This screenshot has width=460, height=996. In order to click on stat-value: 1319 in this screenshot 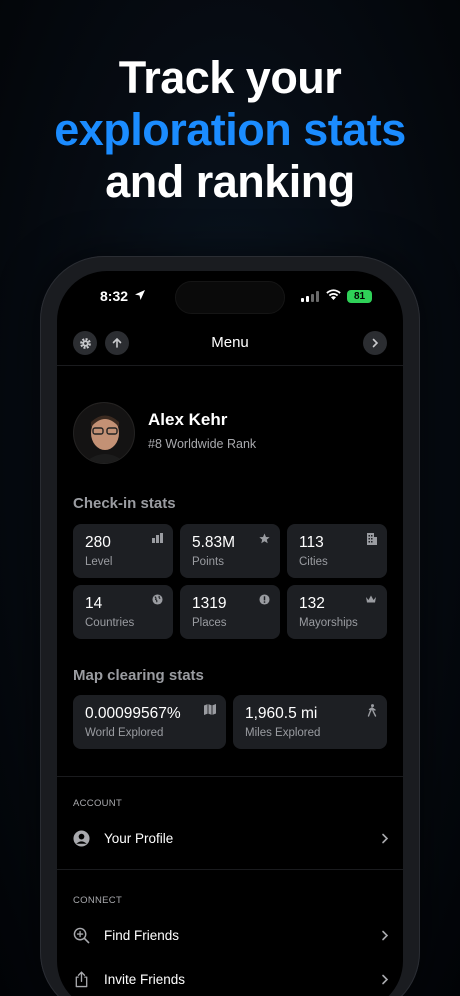, I will do `click(209, 603)`.